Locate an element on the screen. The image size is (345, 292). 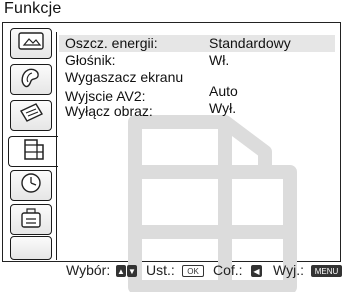
tab-screen is located at coordinates (31, 115).